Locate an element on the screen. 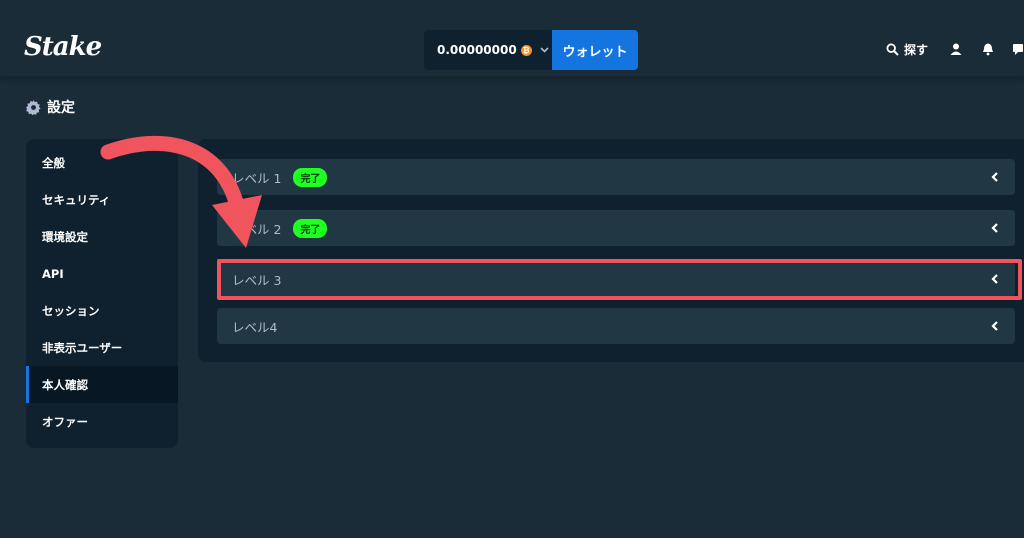 Image resolution: width=1024 pixels, height=538 pixels. sidebar-item-offers: オファー is located at coordinates (102, 421).